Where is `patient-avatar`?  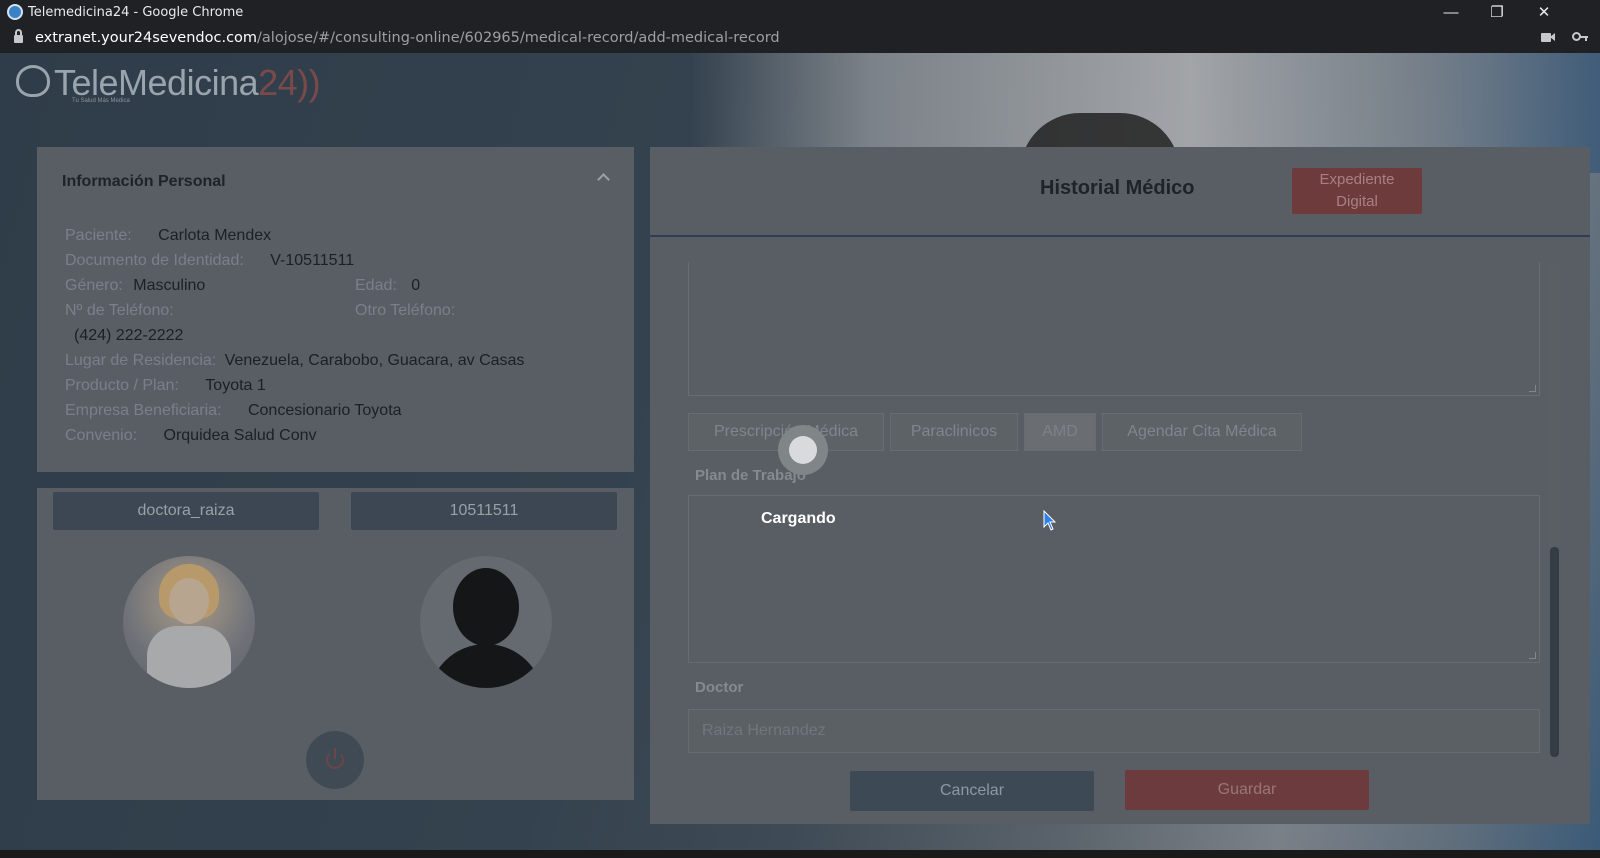
patient-avatar is located at coordinates (486, 622).